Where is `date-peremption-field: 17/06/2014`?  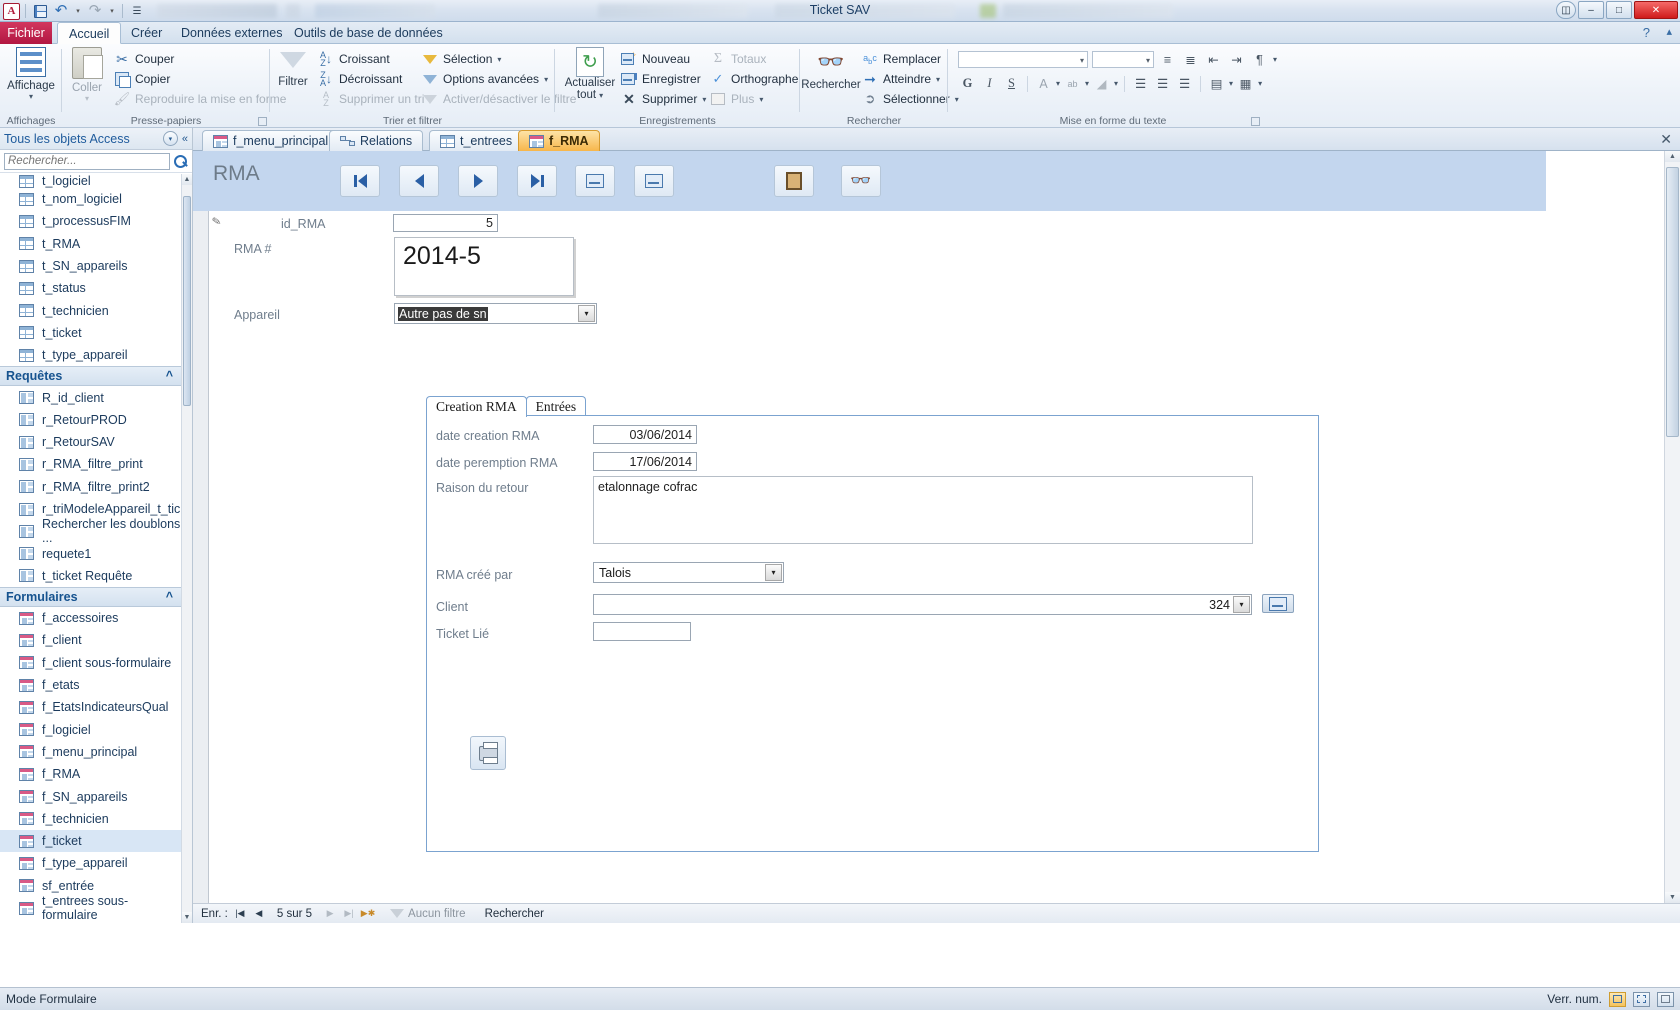 date-peremption-field: 17/06/2014 is located at coordinates (645, 461).